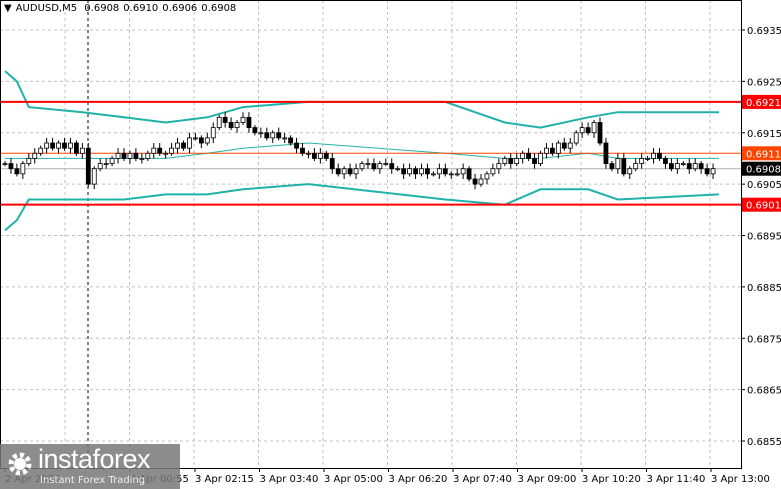  What do you see at coordinates (763, 154) in the screenshot?
I see `price-tag-label: 0.6911` at bounding box center [763, 154].